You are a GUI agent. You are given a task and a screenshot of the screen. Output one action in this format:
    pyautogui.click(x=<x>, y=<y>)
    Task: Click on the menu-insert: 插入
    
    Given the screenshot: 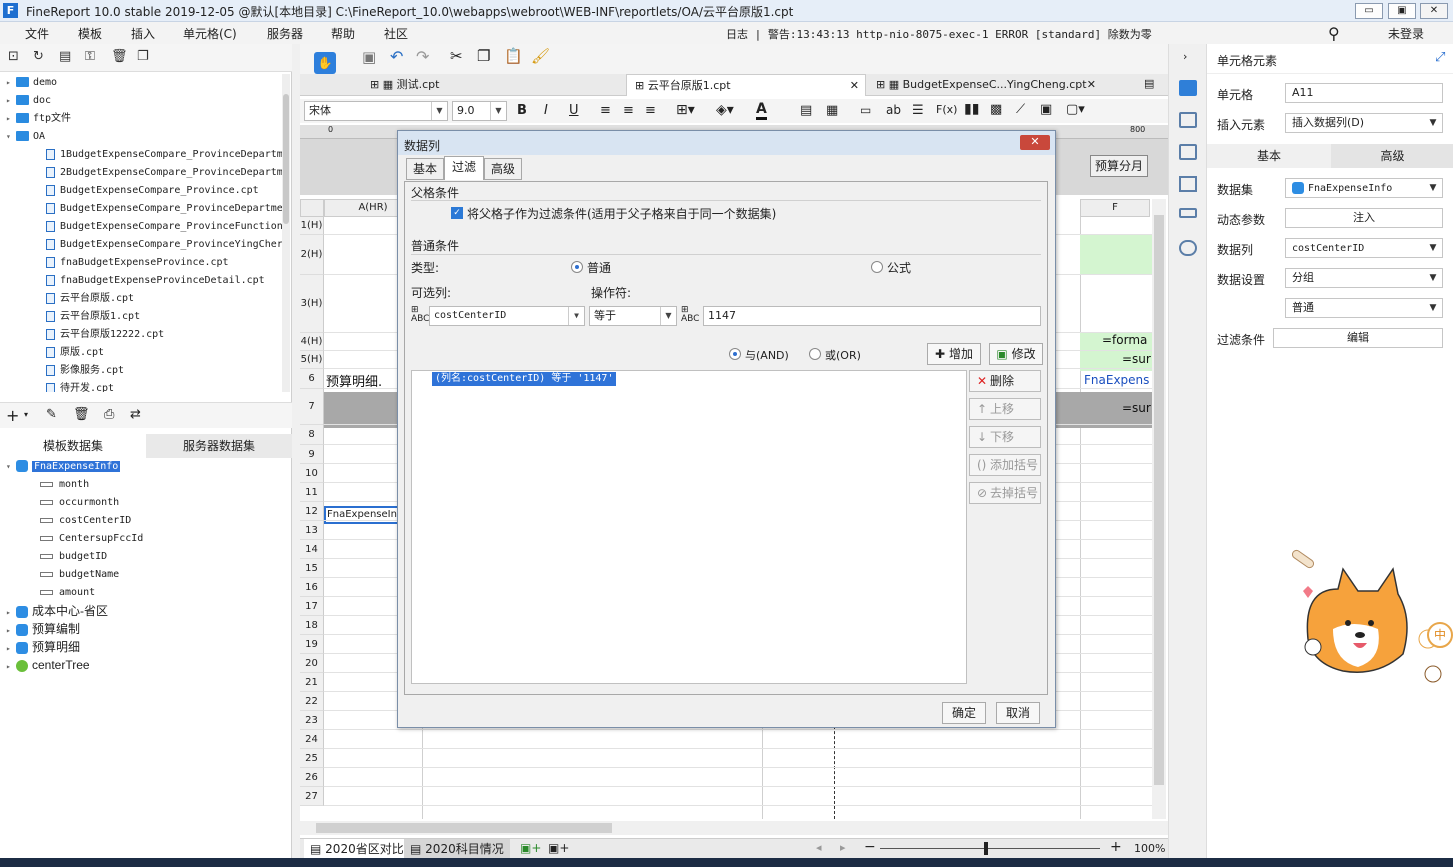 What is the action you would take?
    pyautogui.click(x=143, y=33)
    